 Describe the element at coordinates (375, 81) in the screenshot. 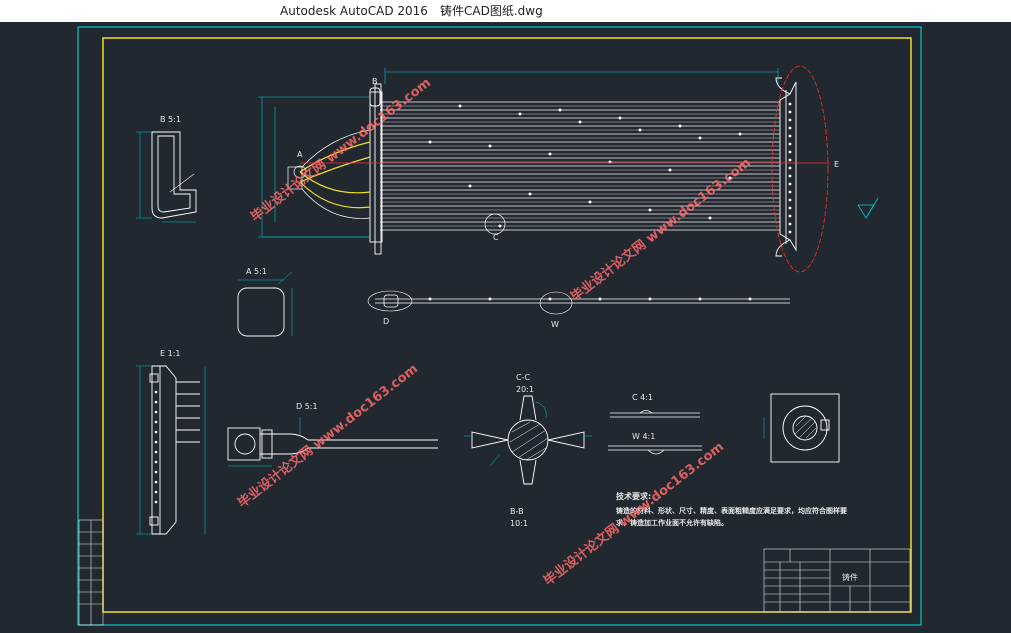

I see `callout-b: B` at that location.